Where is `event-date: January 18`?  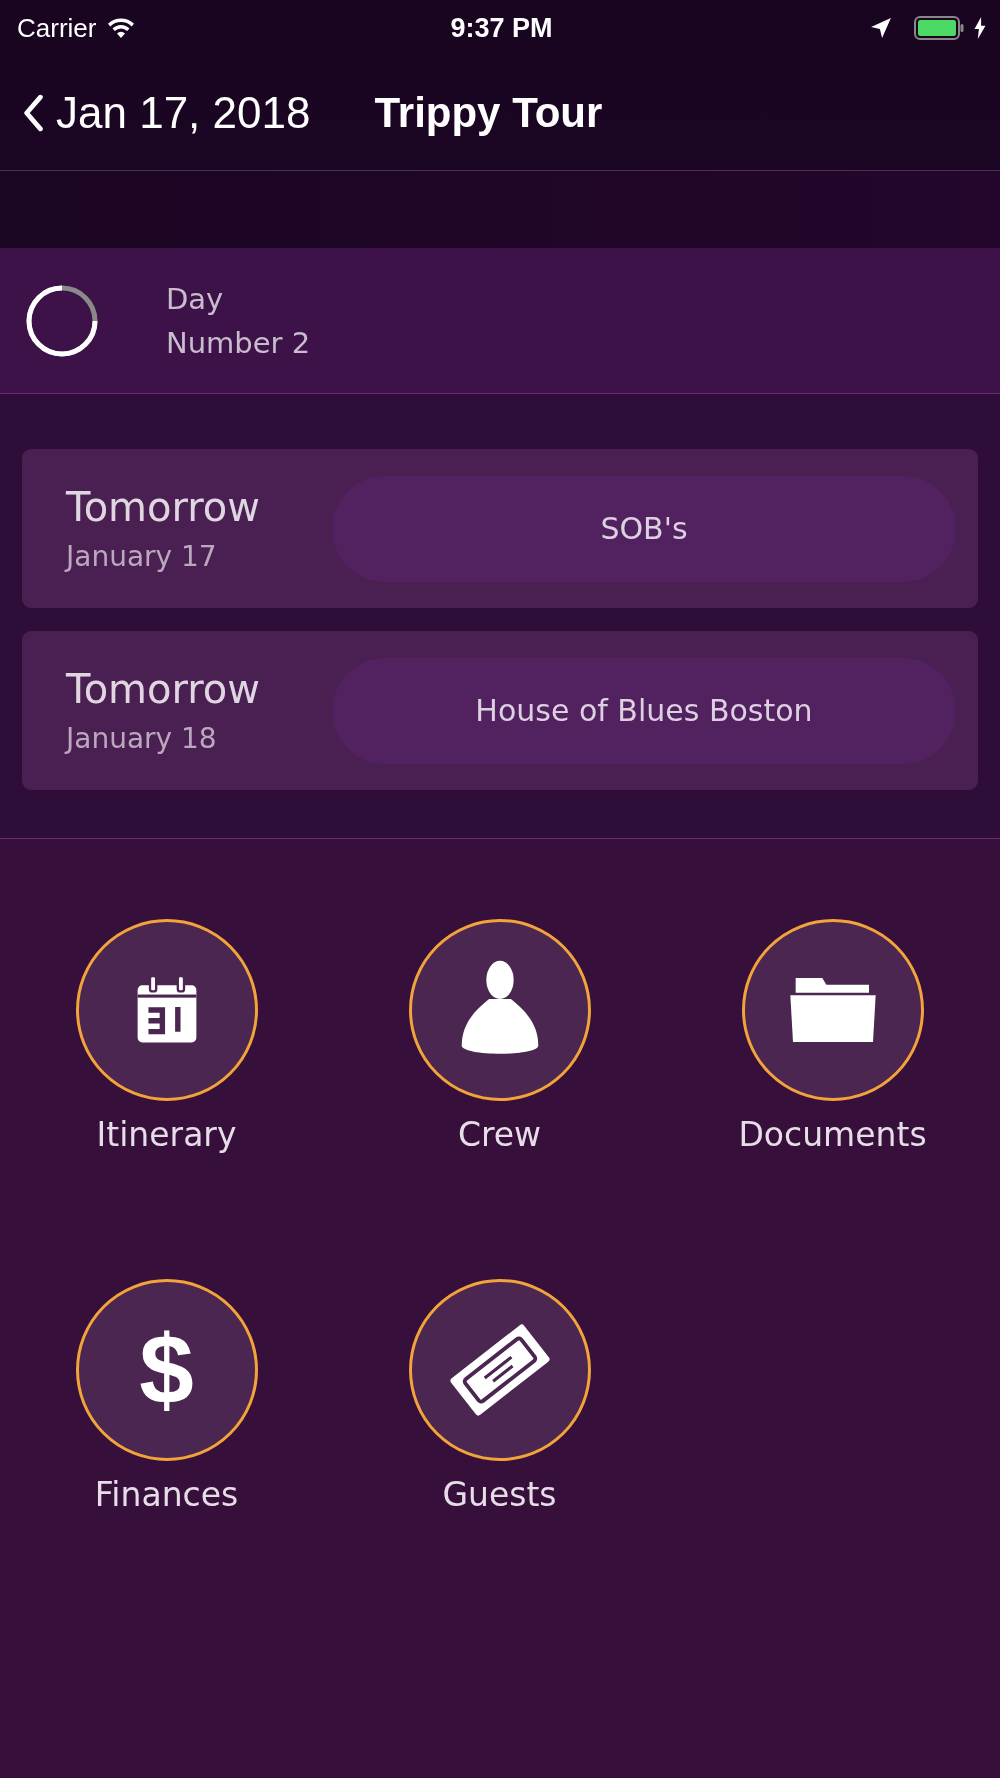 event-date: January 18 is located at coordinates (142, 738).